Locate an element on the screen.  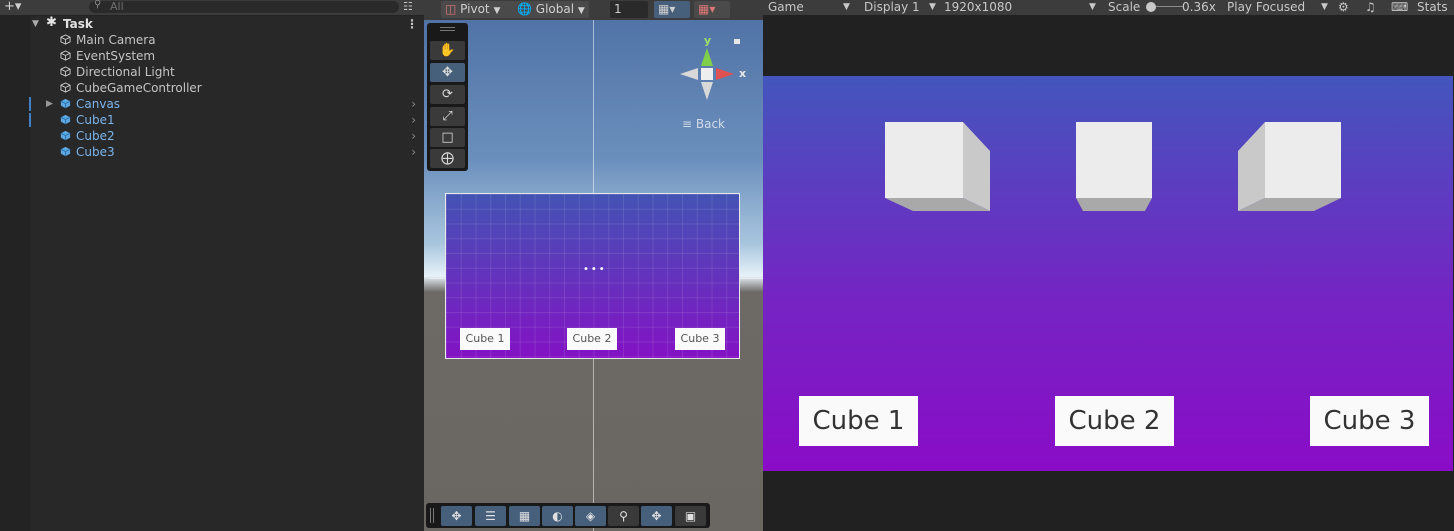
settings-overlay-button: ☰ is located at coordinates (490, 516).